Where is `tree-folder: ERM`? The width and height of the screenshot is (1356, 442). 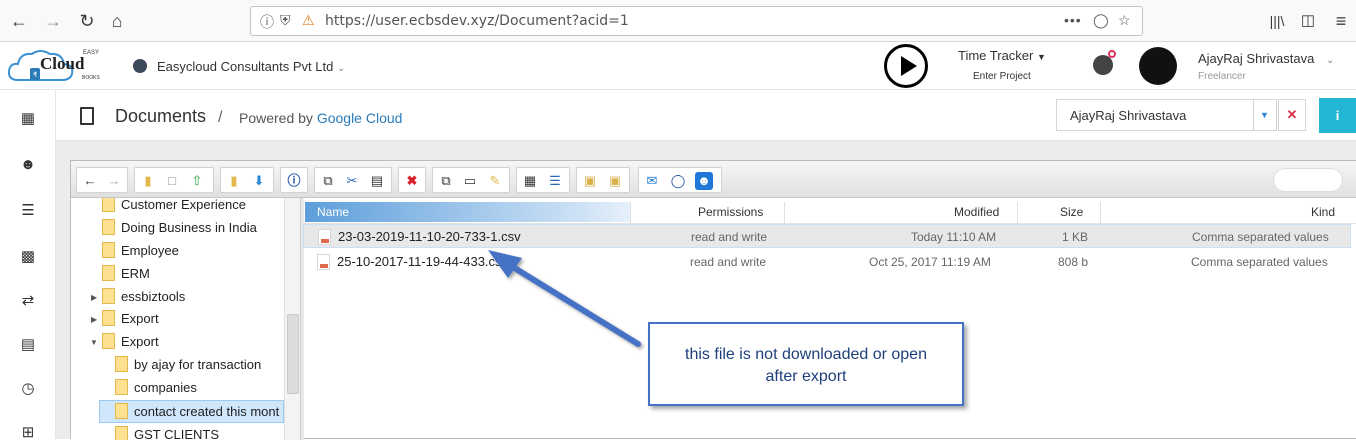 tree-folder: ERM is located at coordinates (126, 274).